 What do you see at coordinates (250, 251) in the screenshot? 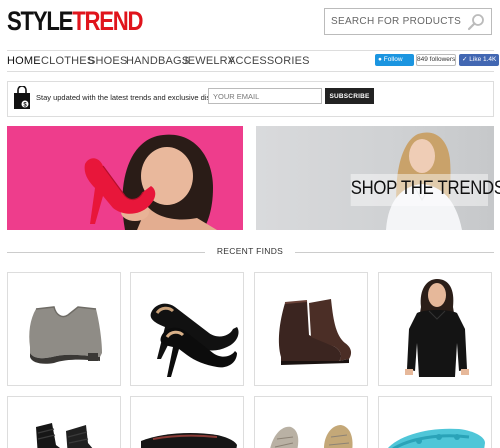
I see `recent-finds-heading: RECENT FINDS` at bounding box center [250, 251].